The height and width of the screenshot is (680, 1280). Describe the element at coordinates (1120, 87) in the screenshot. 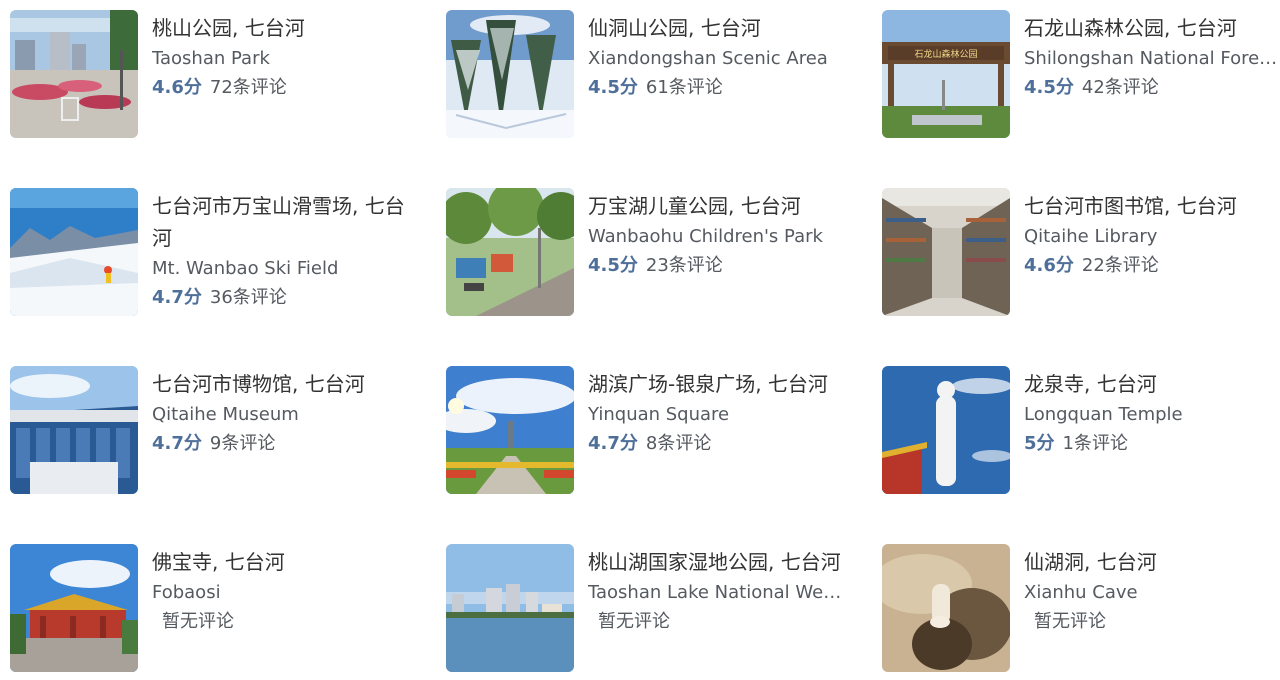

I see `review-count: 42条评论` at that location.